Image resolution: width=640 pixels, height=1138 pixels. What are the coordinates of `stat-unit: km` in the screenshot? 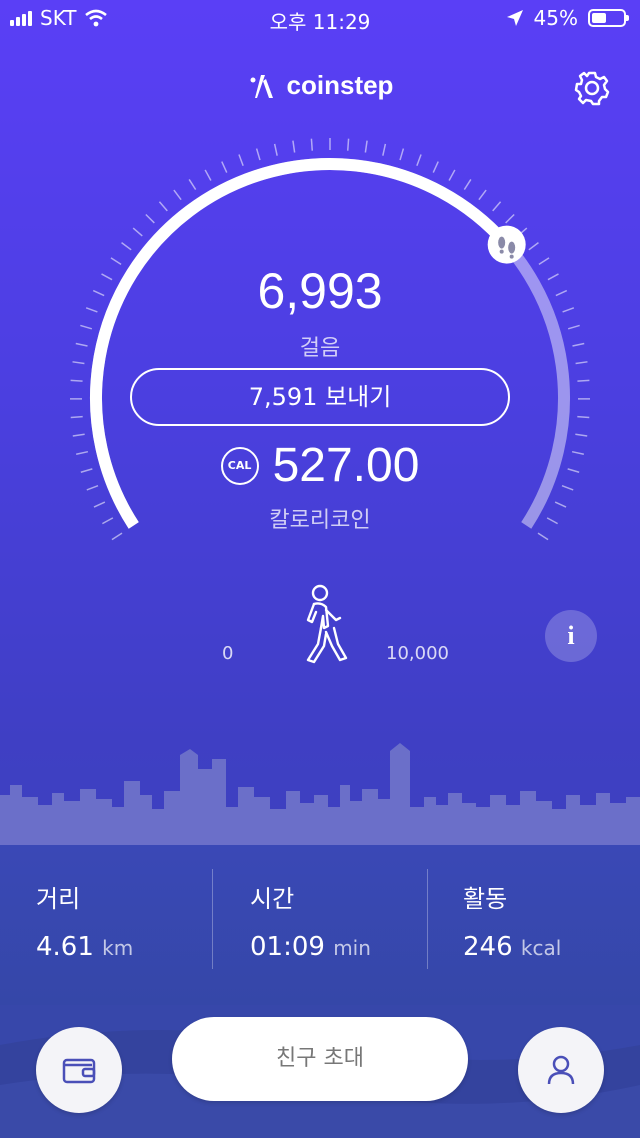 It's located at (118, 948).